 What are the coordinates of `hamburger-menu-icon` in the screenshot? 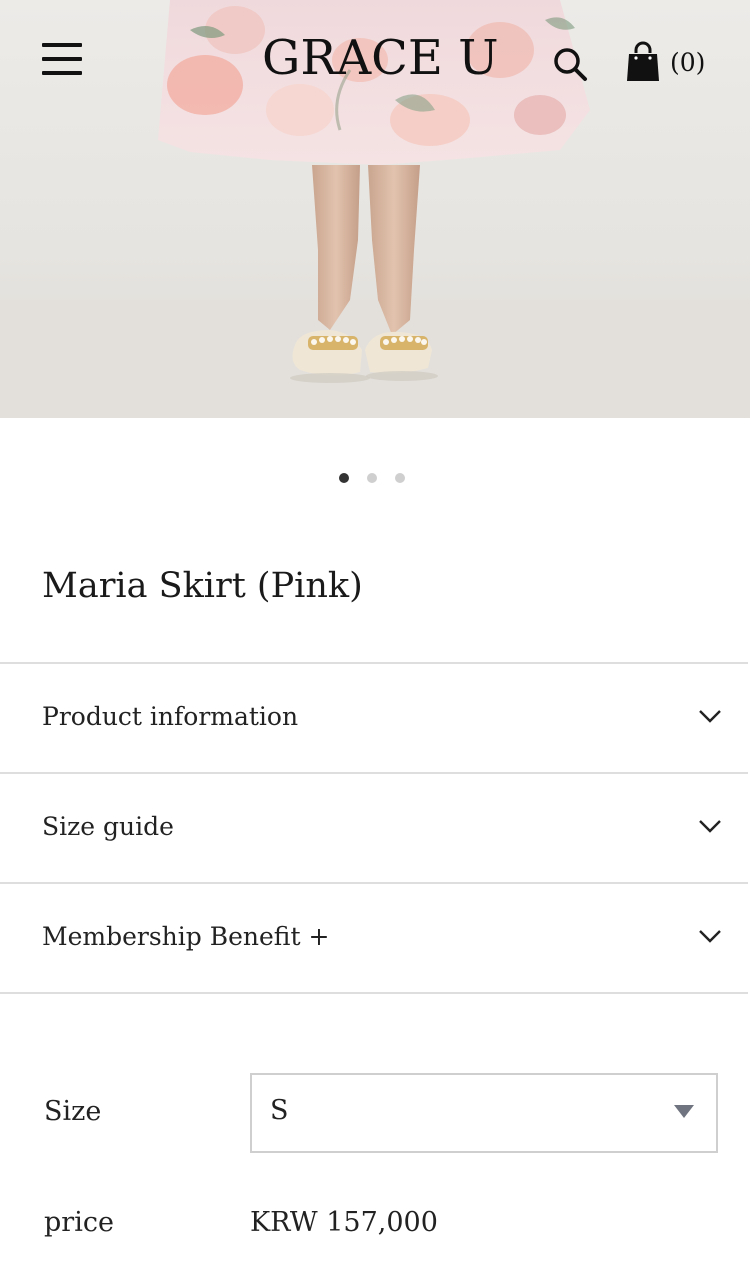 It's located at (63, 60).